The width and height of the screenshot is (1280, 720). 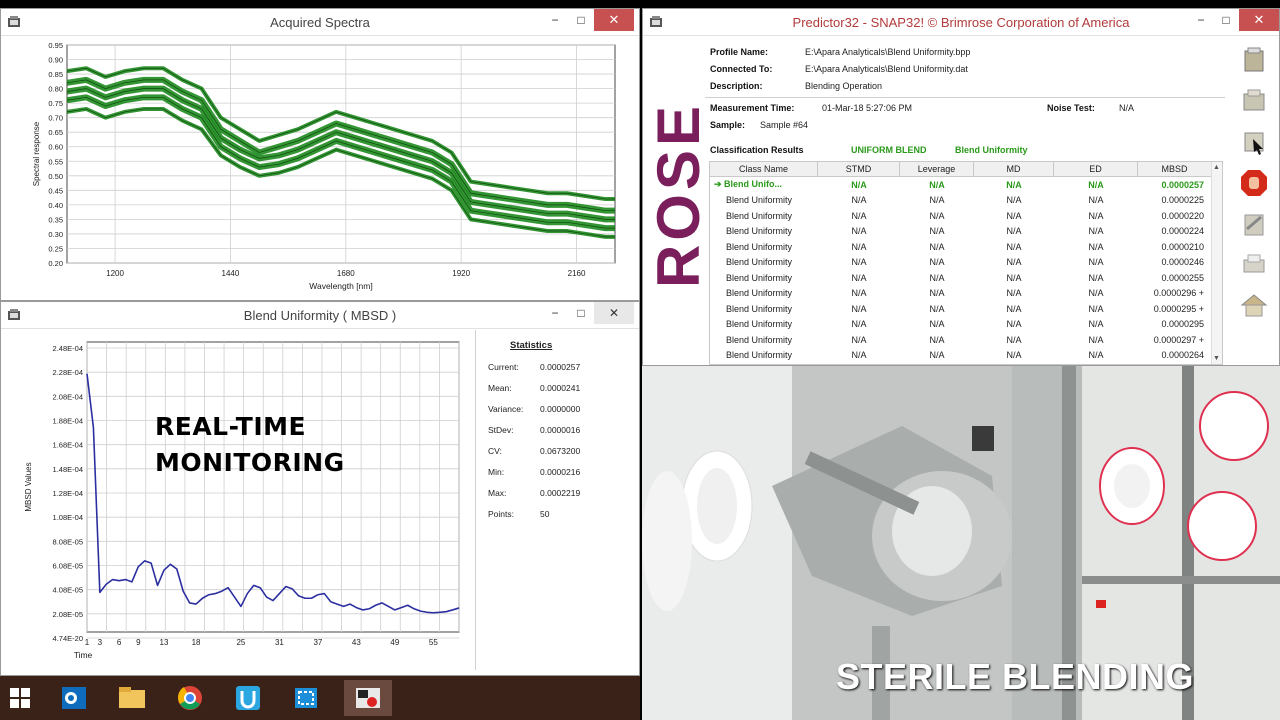 I want to click on table-row: Blend Uniformity N/A N/A N/A N/A 0.0000220, so click(x=961, y=216).